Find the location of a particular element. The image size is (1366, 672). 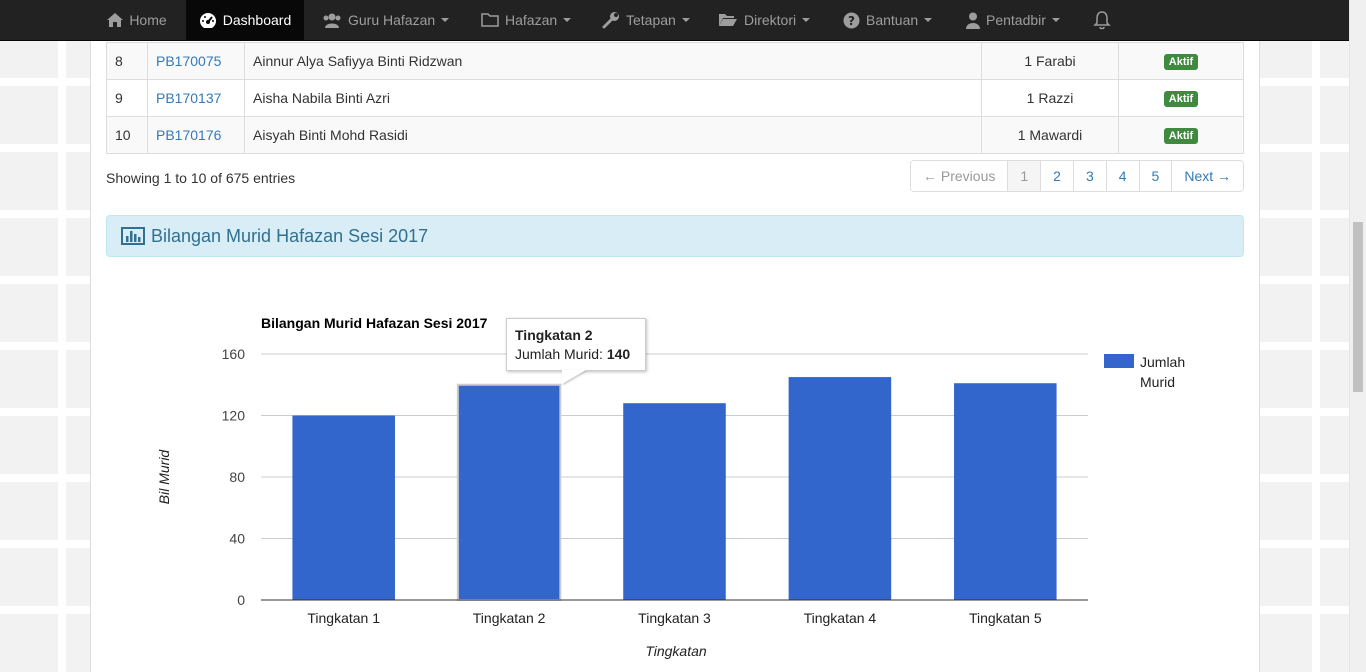

nav-guru-hafazan-label: Guru Hafazan is located at coordinates (392, 20).